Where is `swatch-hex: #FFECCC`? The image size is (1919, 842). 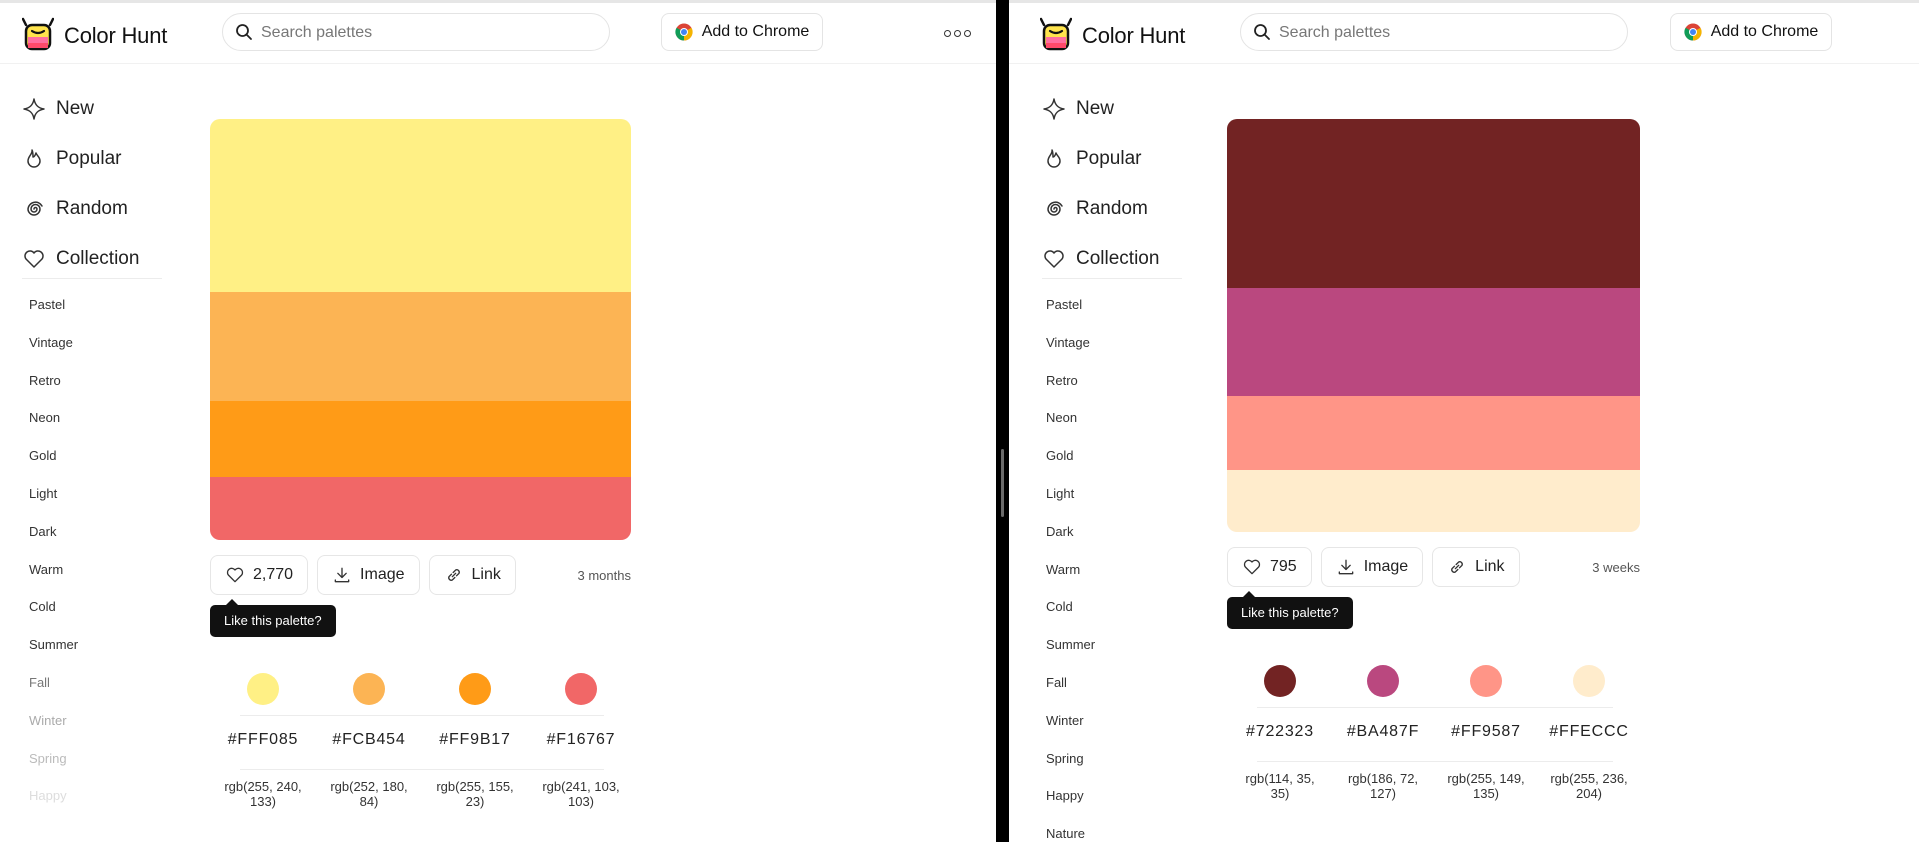 swatch-hex: #FFECCC is located at coordinates (1589, 732).